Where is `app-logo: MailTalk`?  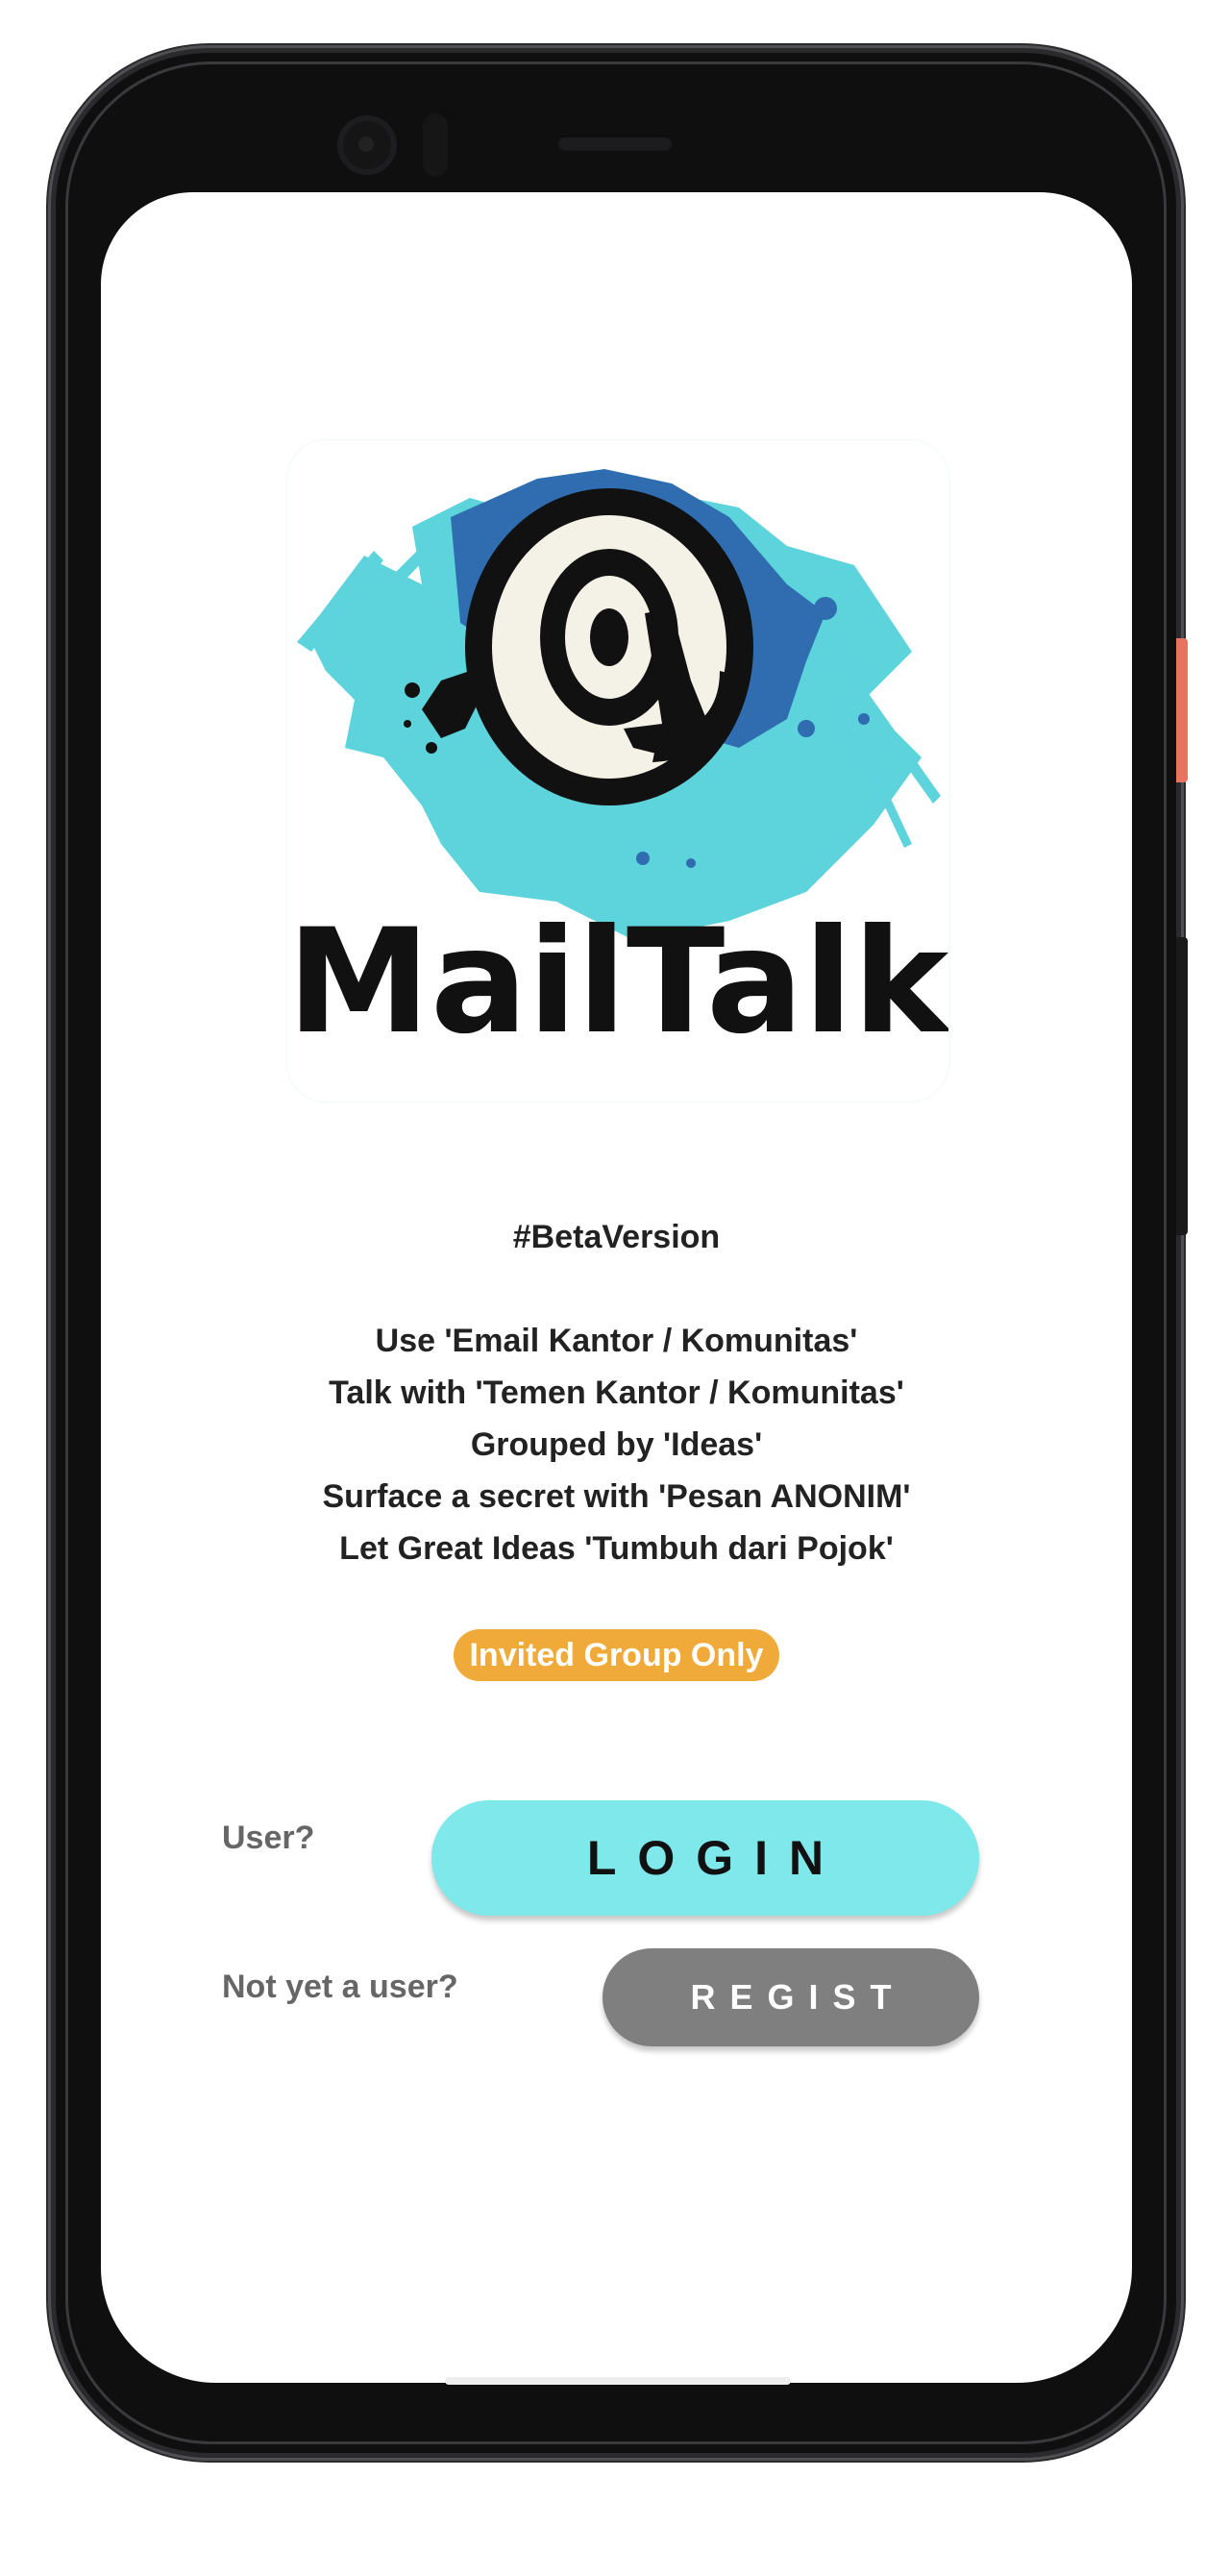
app-logo: MailTalk is located at coordinates (617, 771).